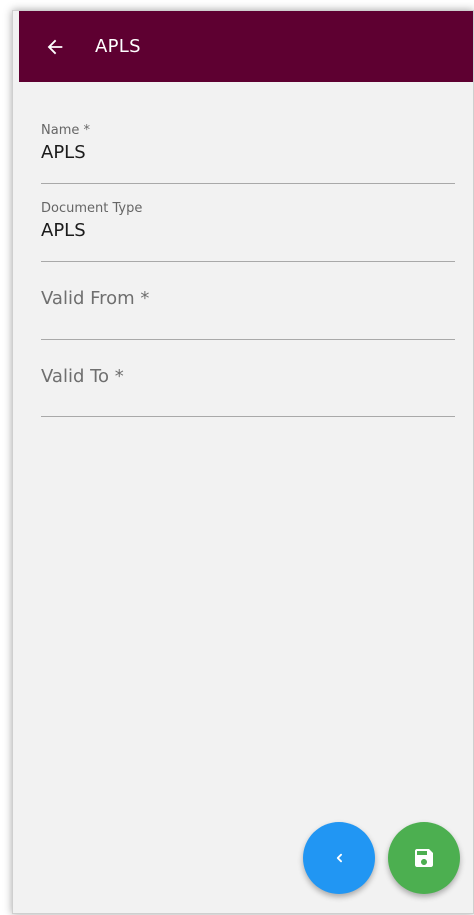 The width and height of the screenshot is (474, 915). I want to click on page-title: APLS, so click(118, 46).